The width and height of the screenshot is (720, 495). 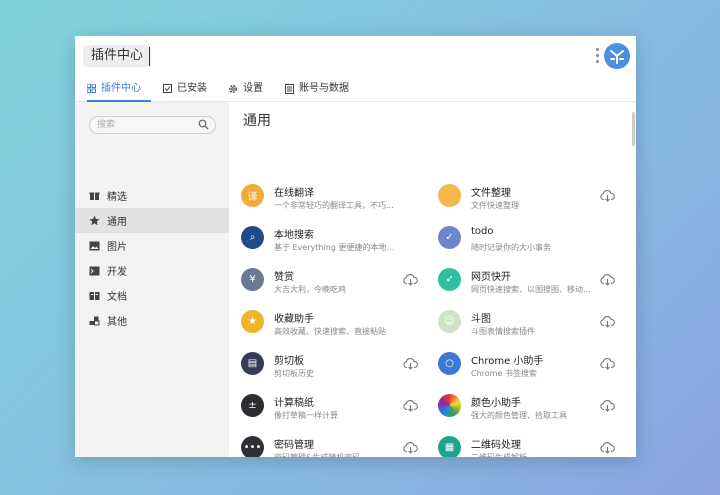 What do you see at coordinates (149, 56) in the screenshot?
I see `text-caret` at bounding box center [149, 56].